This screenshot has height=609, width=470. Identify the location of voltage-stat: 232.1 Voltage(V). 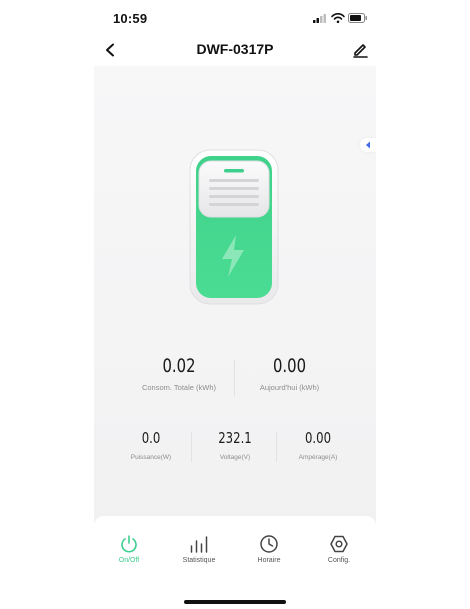
(235, 444).